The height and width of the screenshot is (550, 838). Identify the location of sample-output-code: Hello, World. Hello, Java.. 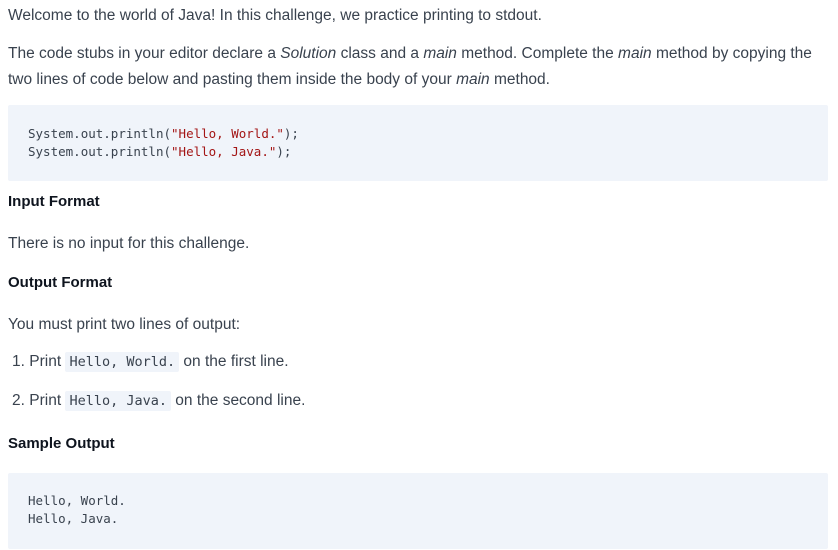
(77, 510).